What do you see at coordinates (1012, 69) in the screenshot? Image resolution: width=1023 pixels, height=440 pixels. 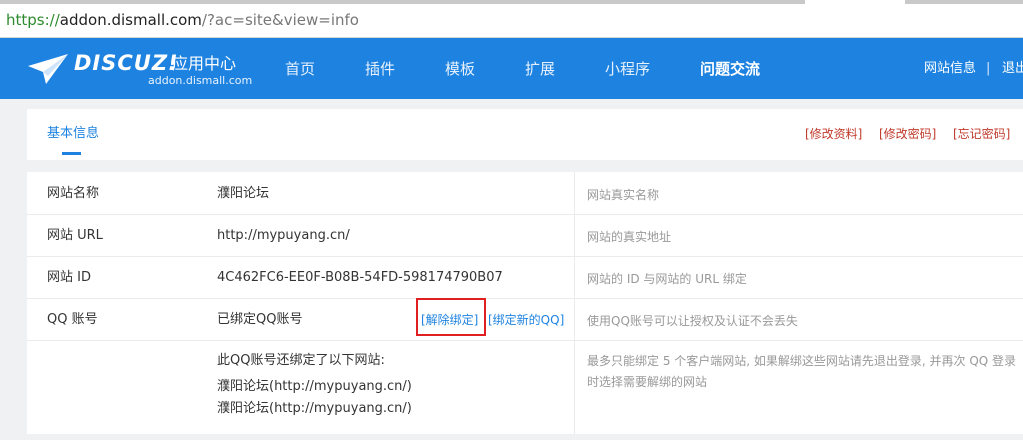 I see `logout-link: 退出` at bounding box center [1012, 69].